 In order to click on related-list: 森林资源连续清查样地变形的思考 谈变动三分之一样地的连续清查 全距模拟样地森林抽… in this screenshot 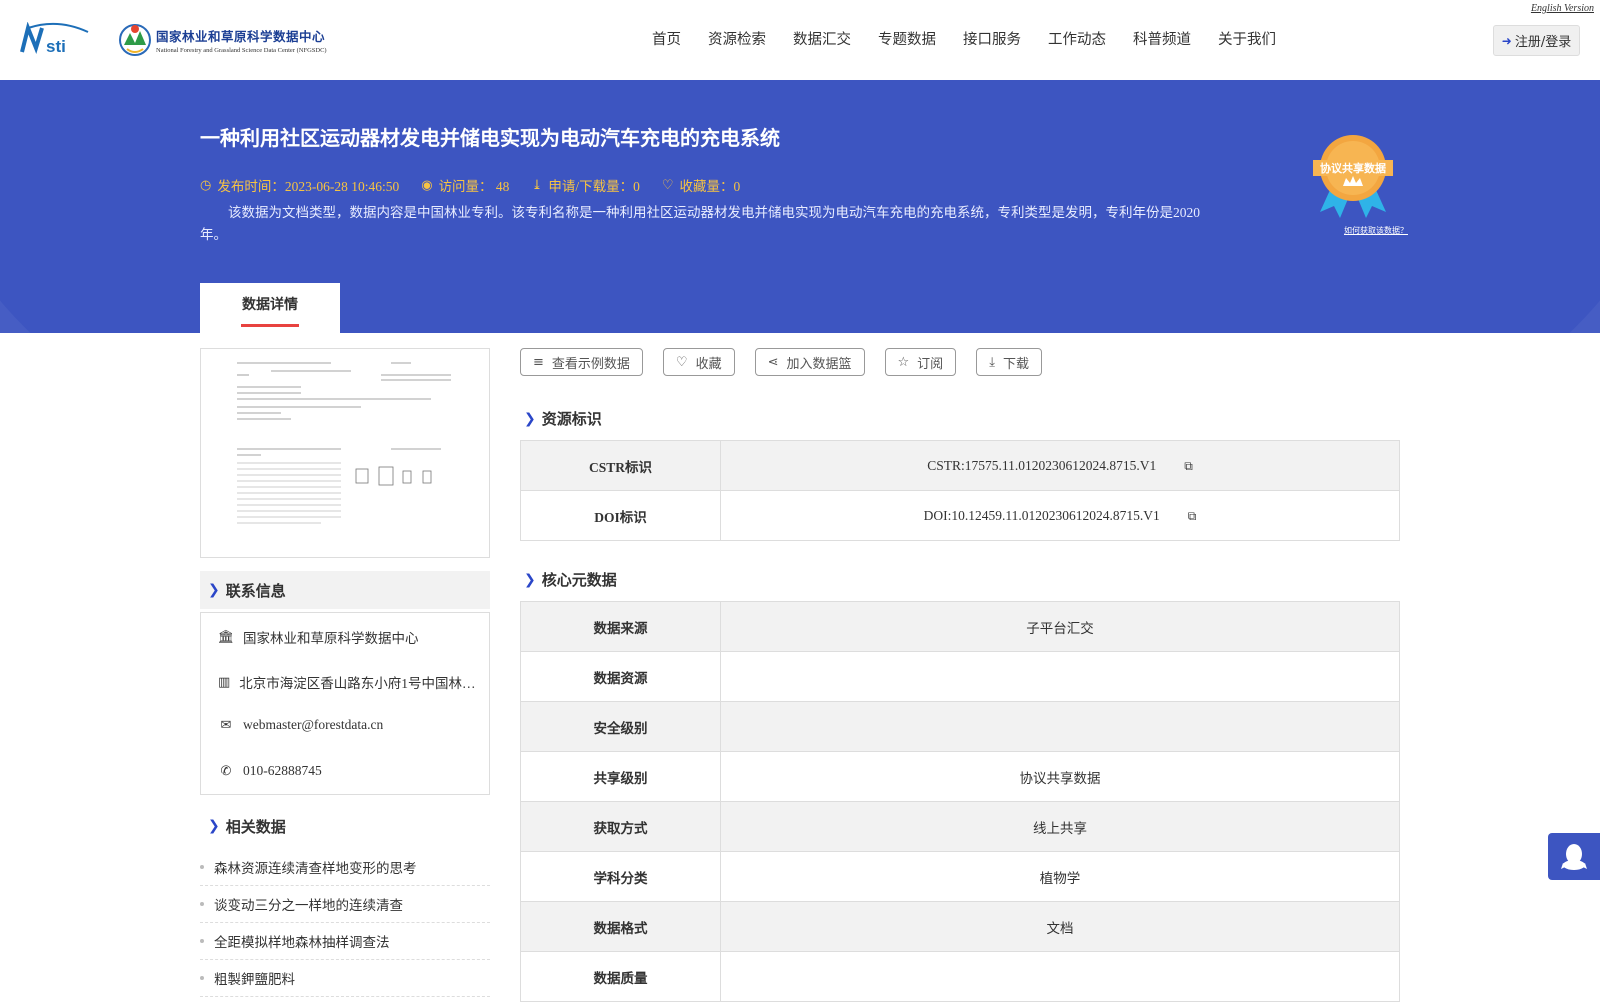, I will do `click(345, 923)`.